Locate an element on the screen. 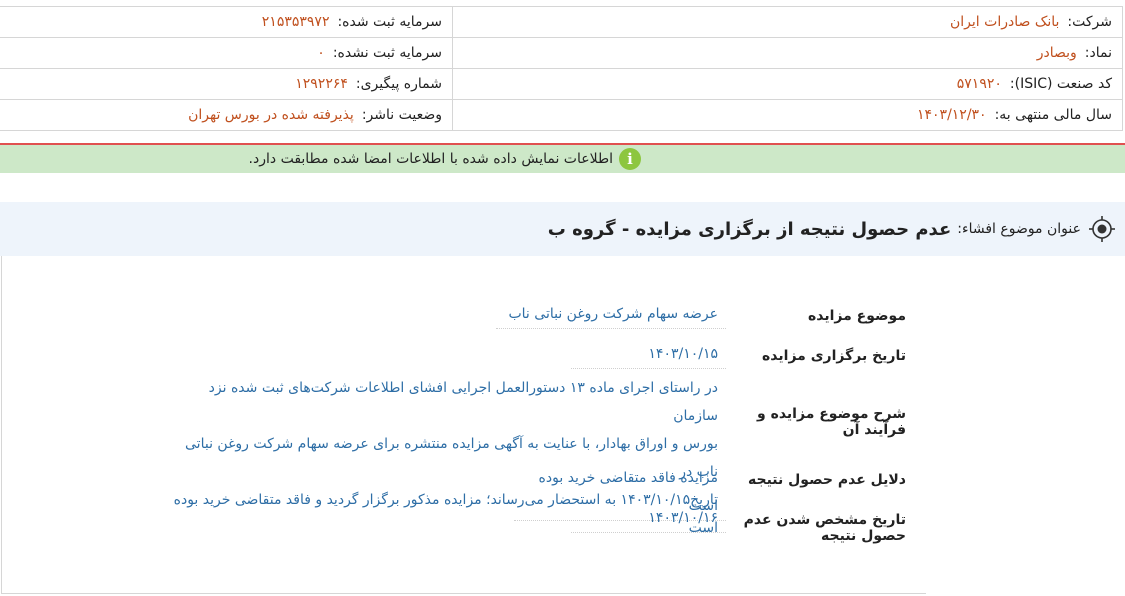 The image size is (1125, 596). info-row: نماد: وبصادر سرمایه ثبت نشده: ۰ is located at coordinates (561, 53).